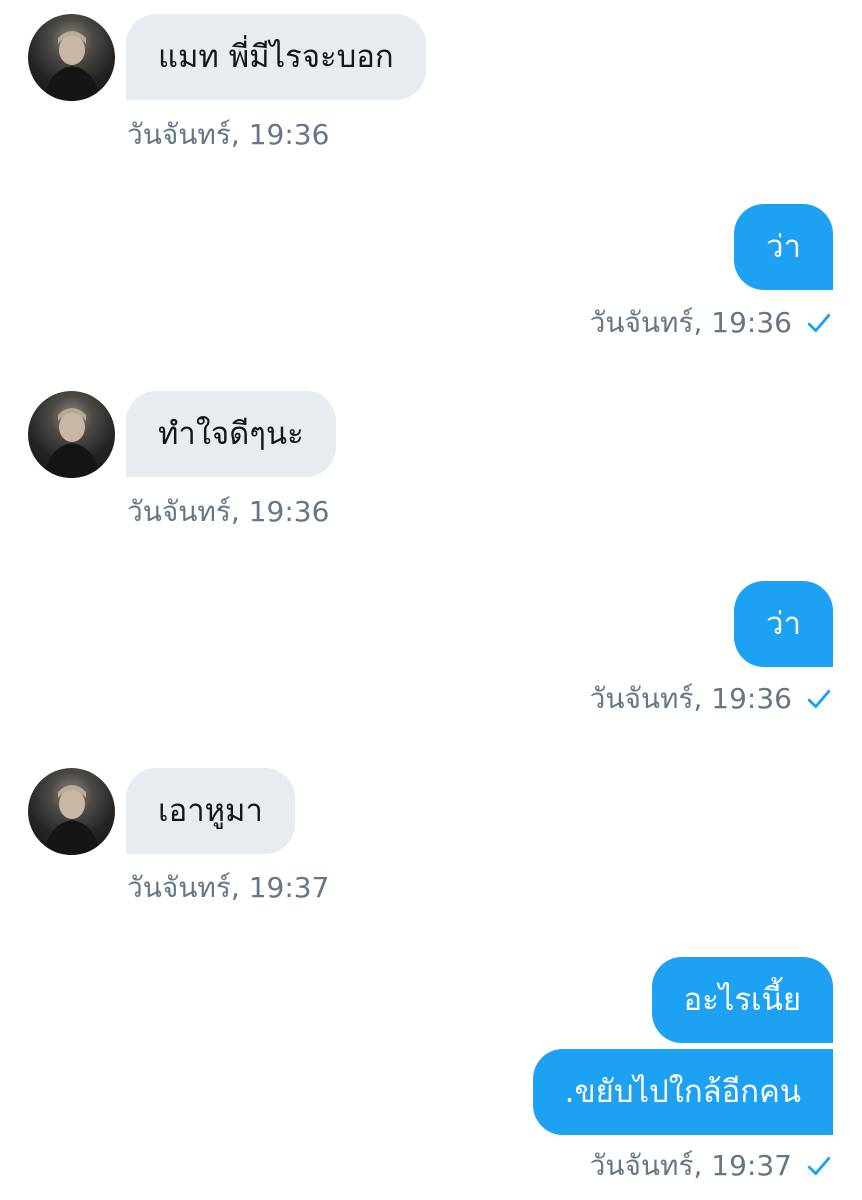  I want to click on message-bubble-outgoing: อะไรเนี้ย, so click(742, 1000).